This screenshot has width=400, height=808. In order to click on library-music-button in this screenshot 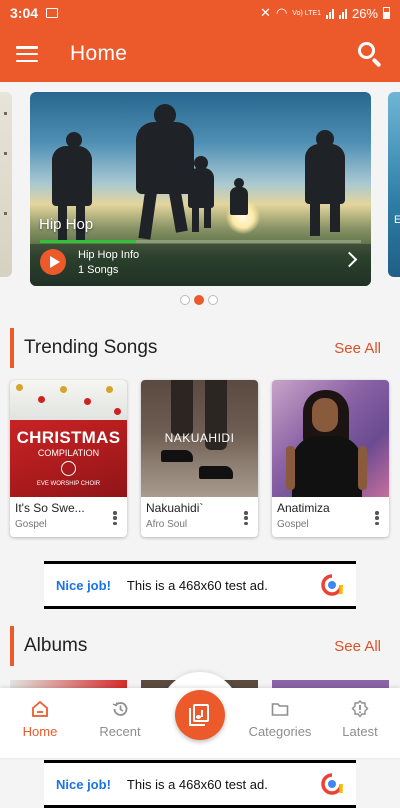, I will do `click(200, 715)`.